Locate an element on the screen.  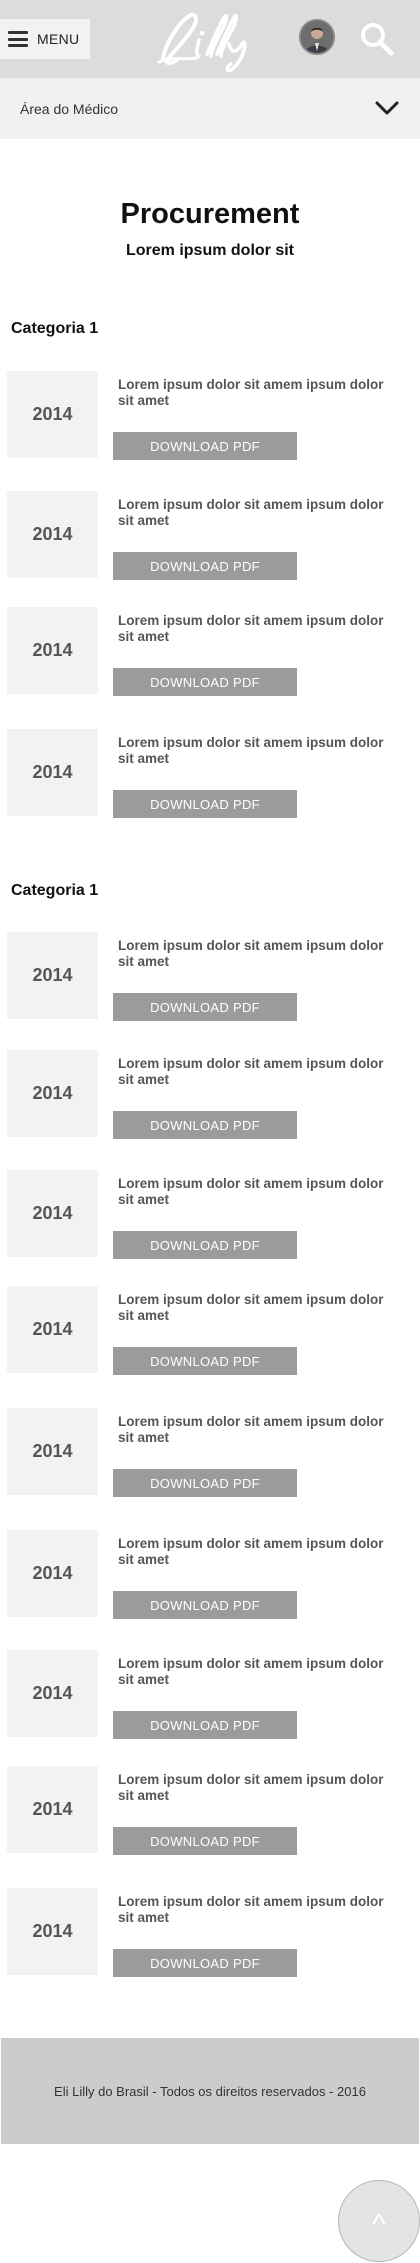
caret-up-icon: ^ is located at coordinates (379, 2223).